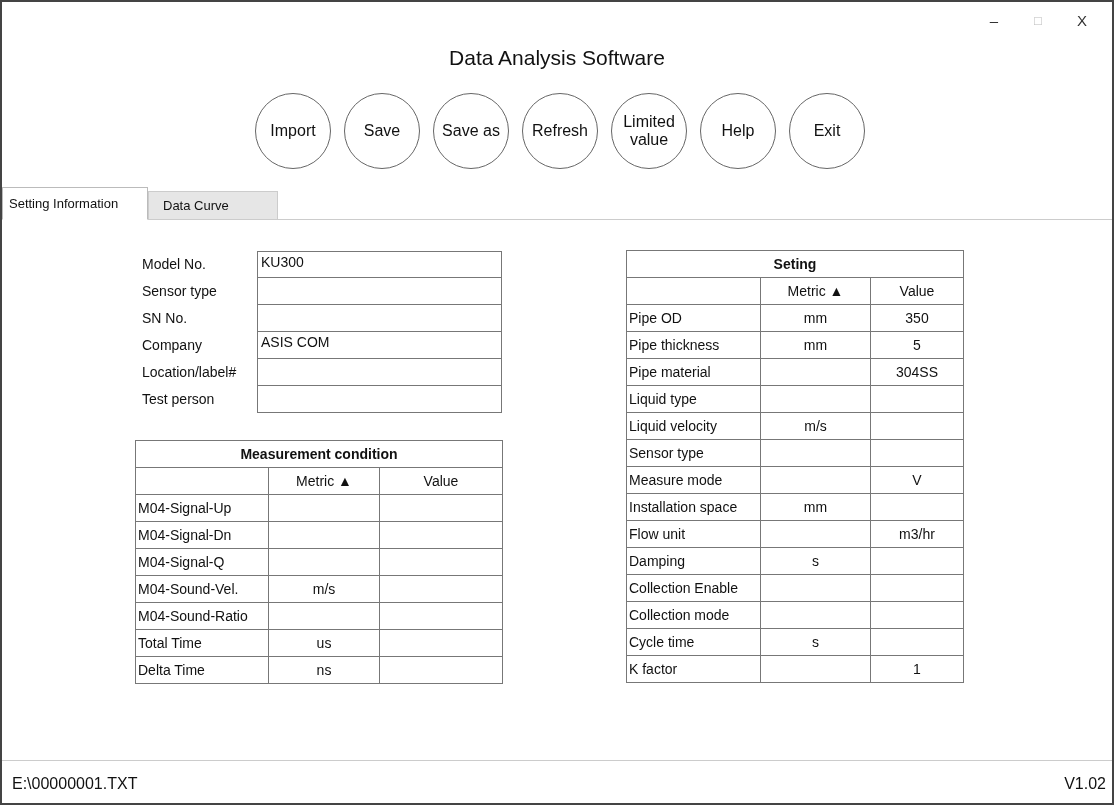 The image size is (1114, 805). I want to click on field-label: Test person, so click(178, 399).